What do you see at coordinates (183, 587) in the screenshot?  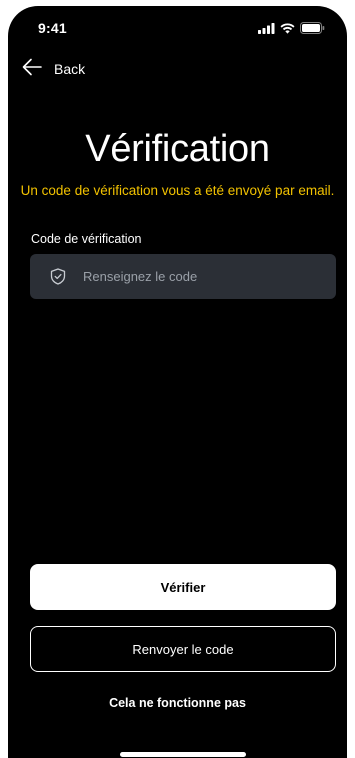 I see `verify-button: Vérifier` at bounding box center [183, 587].